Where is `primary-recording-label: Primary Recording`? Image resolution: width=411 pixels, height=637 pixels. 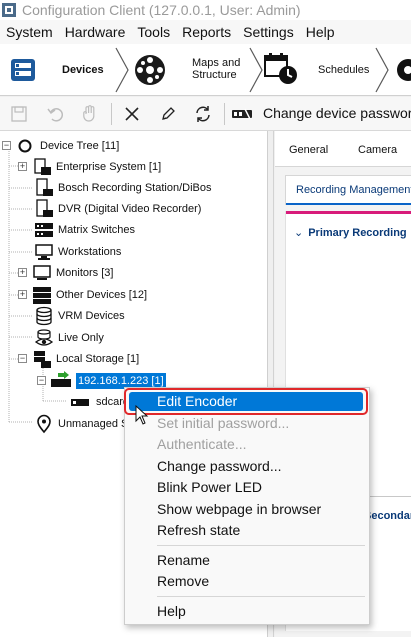
primary-recording-label: Primary Recording is located at coordinates (357, 233).